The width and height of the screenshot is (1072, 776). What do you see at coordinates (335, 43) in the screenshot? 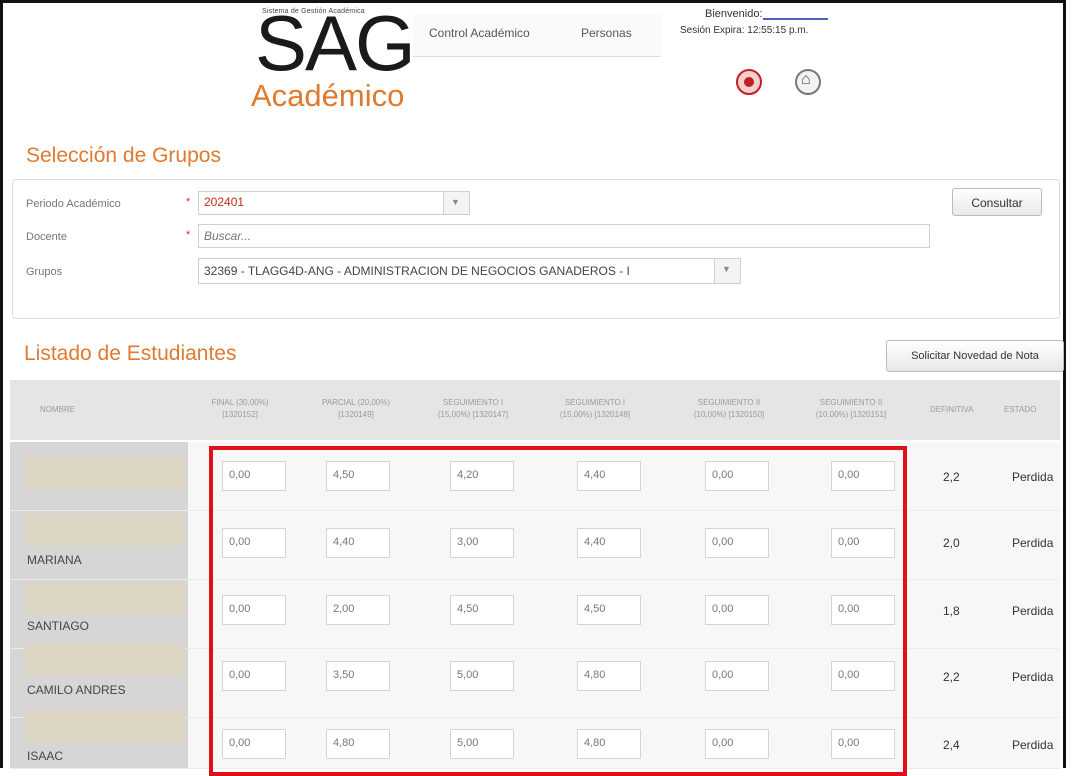
I see `logo-sag: SAG` at bounding box center [335, 43].